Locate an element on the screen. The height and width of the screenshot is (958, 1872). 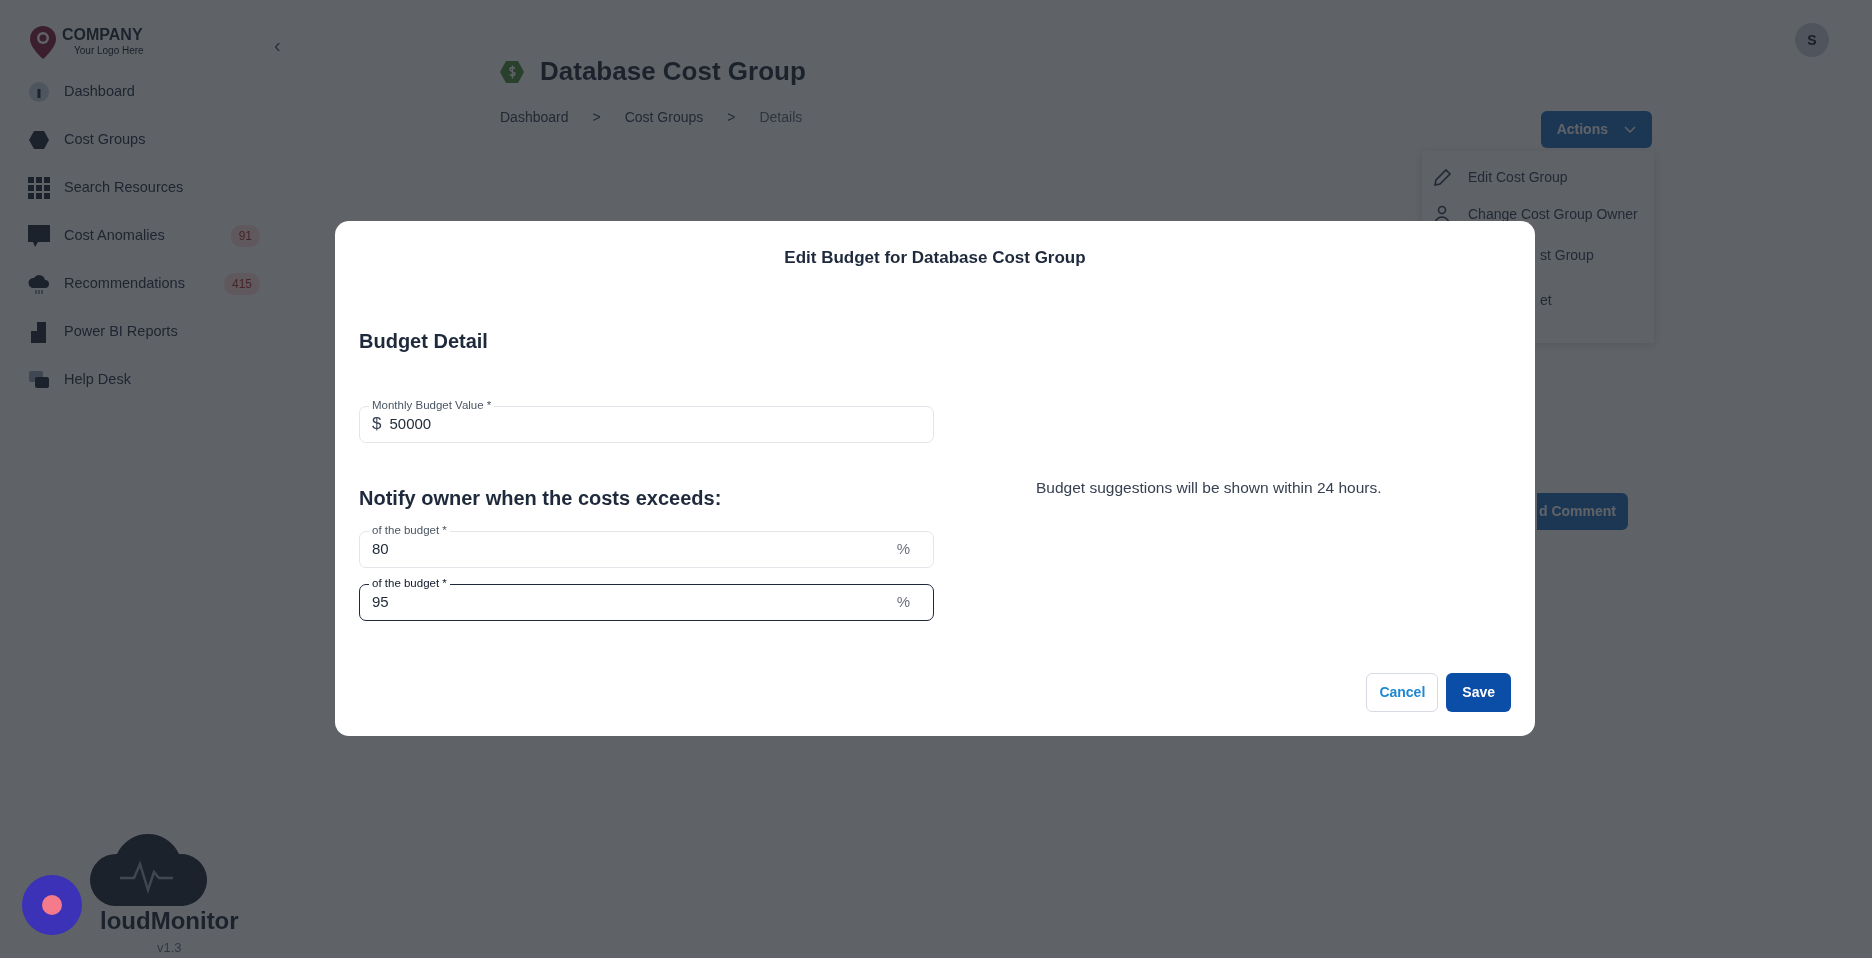
modal-title: Edit Budget for Database Cost Group is located at coordinates (935, 258).